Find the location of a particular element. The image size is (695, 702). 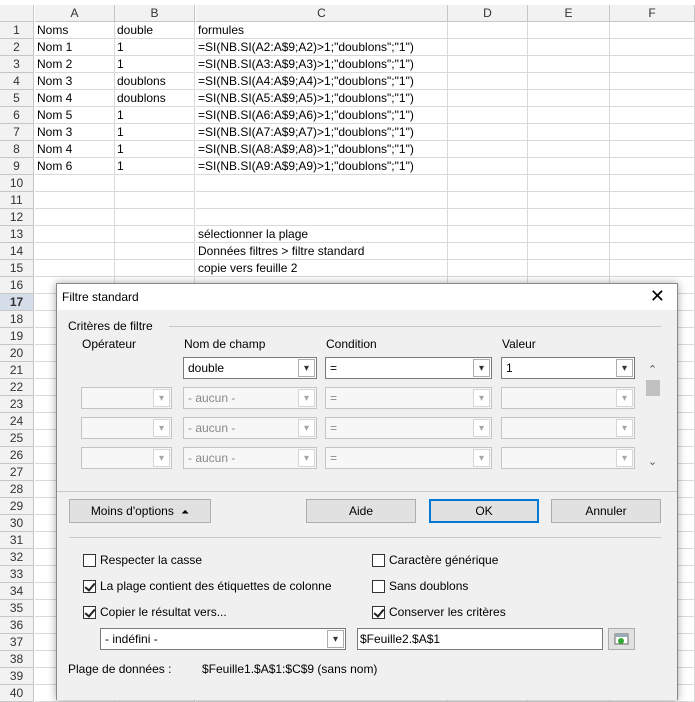

row-header: 35 is located at coordinates (17, 608).